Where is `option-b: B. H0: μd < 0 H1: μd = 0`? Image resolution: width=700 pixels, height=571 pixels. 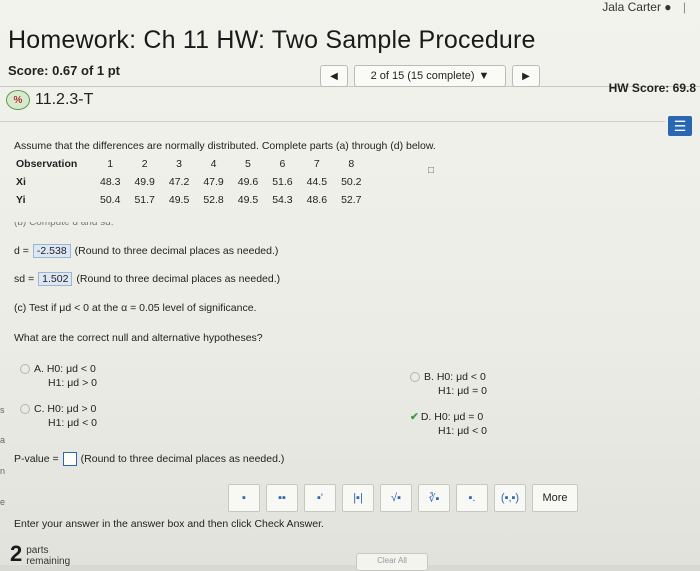
option-b: B. H0: μd < 0 H1: μd = 0 is located at coordinates (448, 384).